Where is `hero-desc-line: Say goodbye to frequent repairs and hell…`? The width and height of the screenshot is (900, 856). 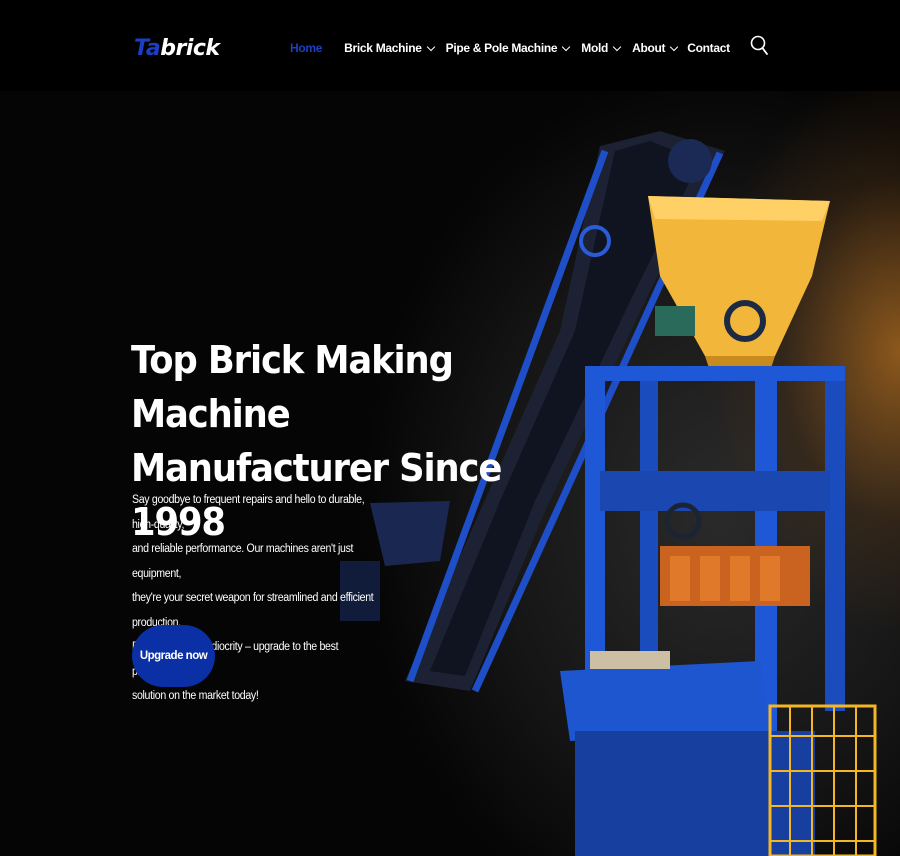 hero-desc-line: Say goodbye to frequent repairs and hell… is located at coordinates (248, 512).